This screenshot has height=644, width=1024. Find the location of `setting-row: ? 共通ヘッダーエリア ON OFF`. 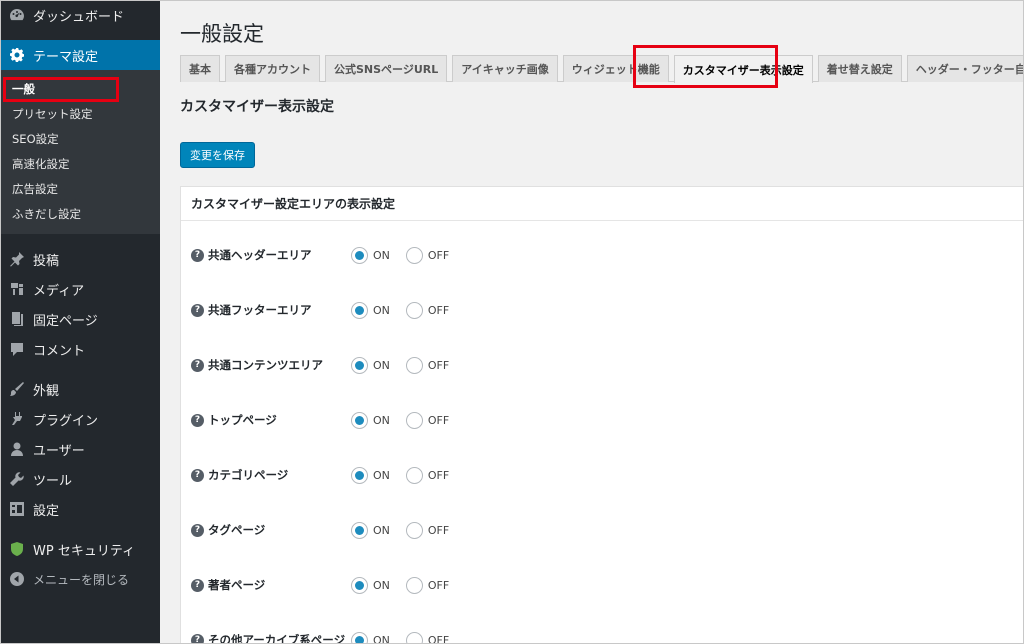

setting-row: ? 共通ヘッダーエリア ON OFF is located at coordinates (601, 255).